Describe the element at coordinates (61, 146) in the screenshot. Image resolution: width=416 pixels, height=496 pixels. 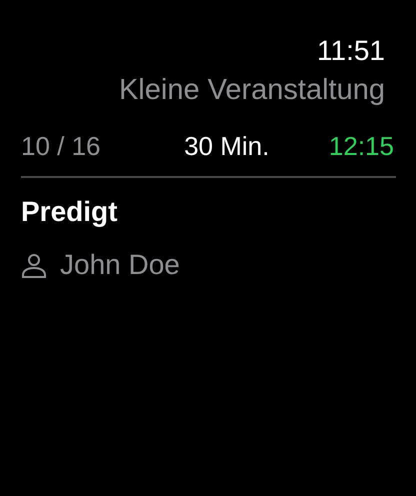
I see `item-position: 10 / 16` at that location.